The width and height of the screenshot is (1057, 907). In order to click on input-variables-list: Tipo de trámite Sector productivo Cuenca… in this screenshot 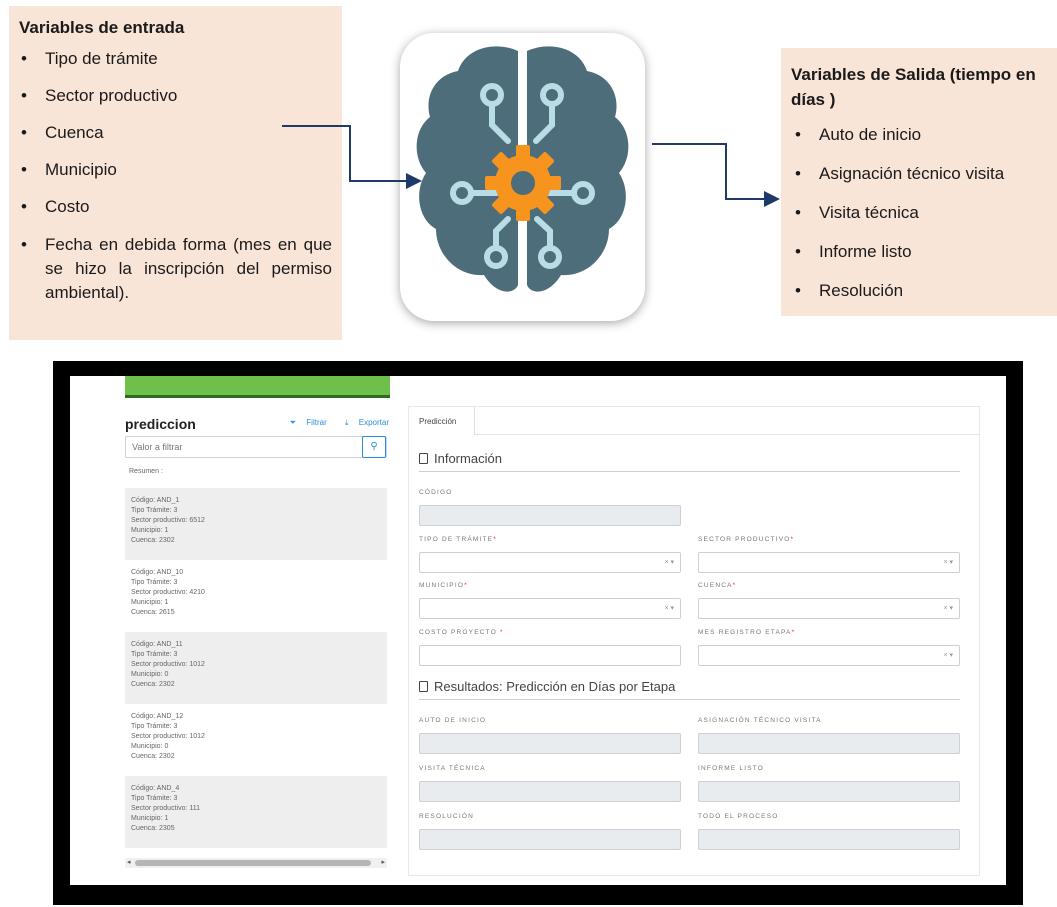, I will do `click(175, 176)`.